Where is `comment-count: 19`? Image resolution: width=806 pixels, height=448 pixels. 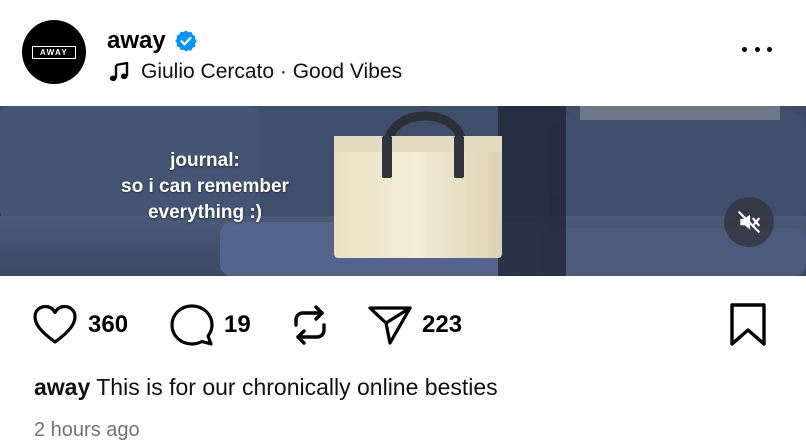 comment-count: 19 is located at coordinates (237, 325).